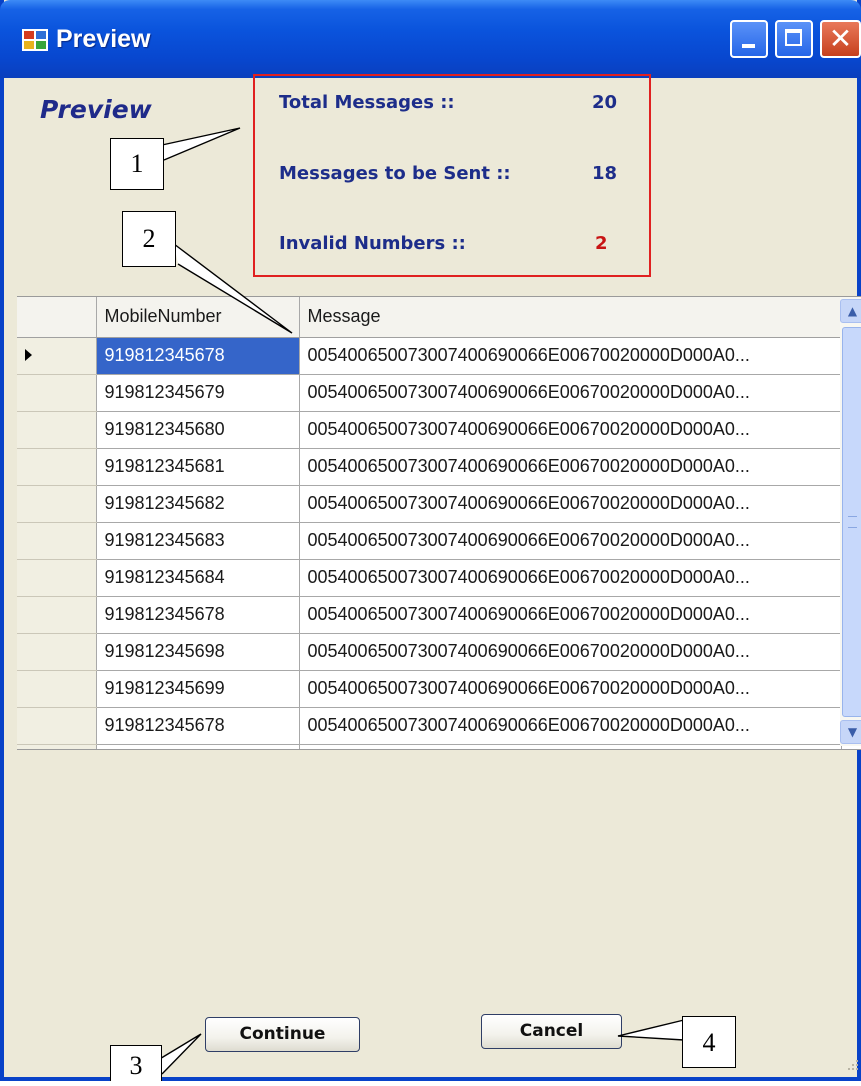 Image resolution: width=861 pixels, height=1086 pixels. I want to click on grip-icon, so click(852, 522).